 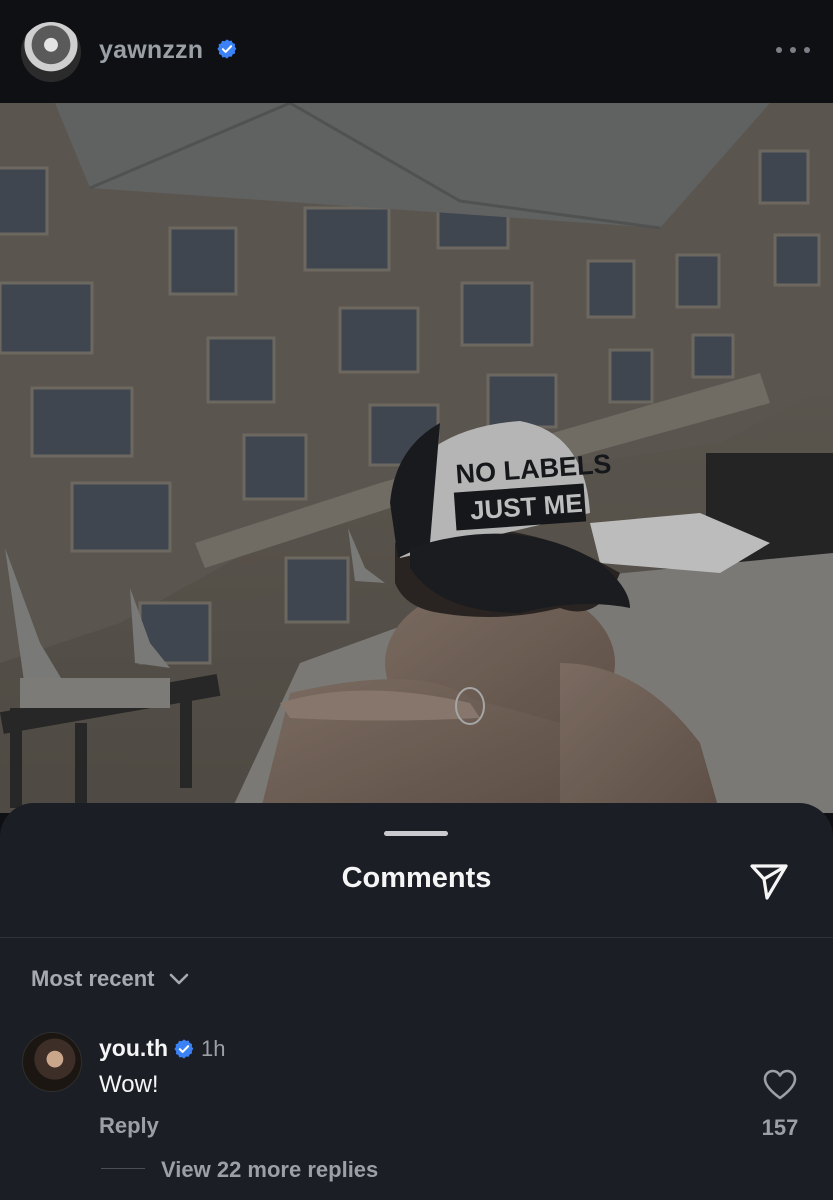 I want to click on more-options-icon, so click(x=793, y=51).